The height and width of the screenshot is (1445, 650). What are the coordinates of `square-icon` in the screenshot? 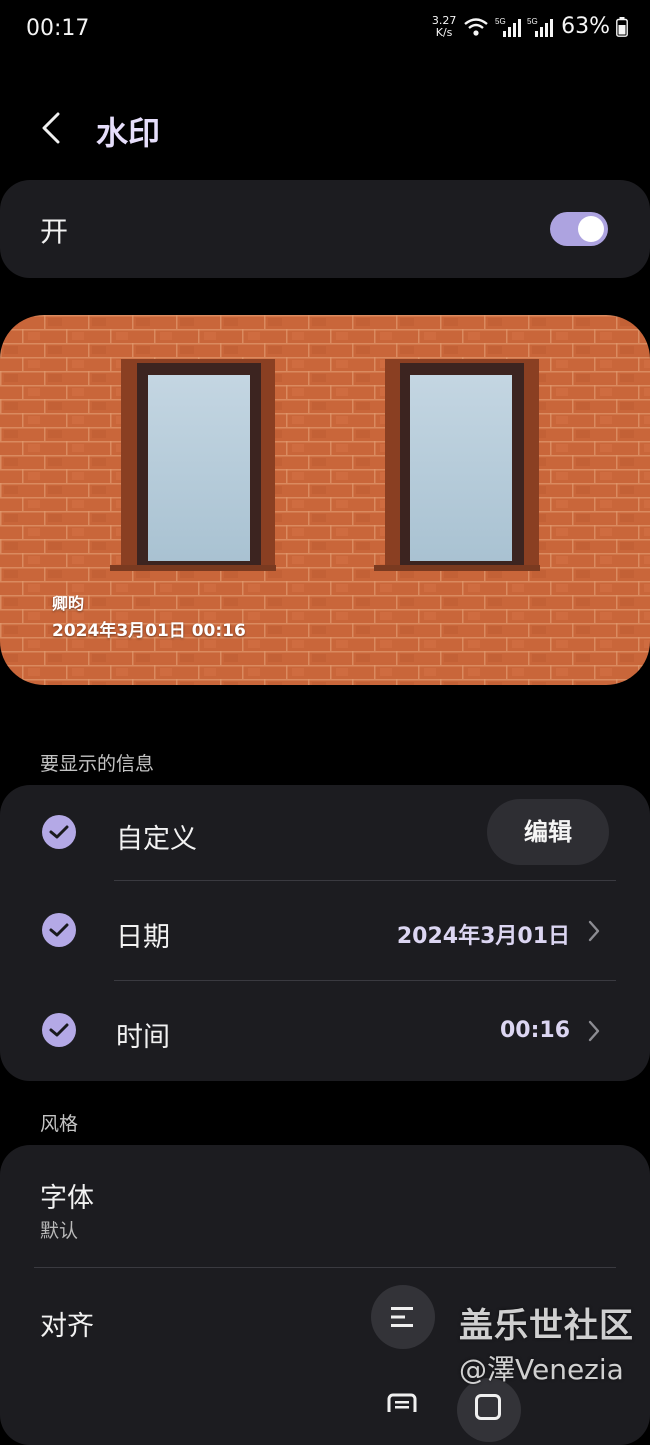 It's located at (488, 1407).